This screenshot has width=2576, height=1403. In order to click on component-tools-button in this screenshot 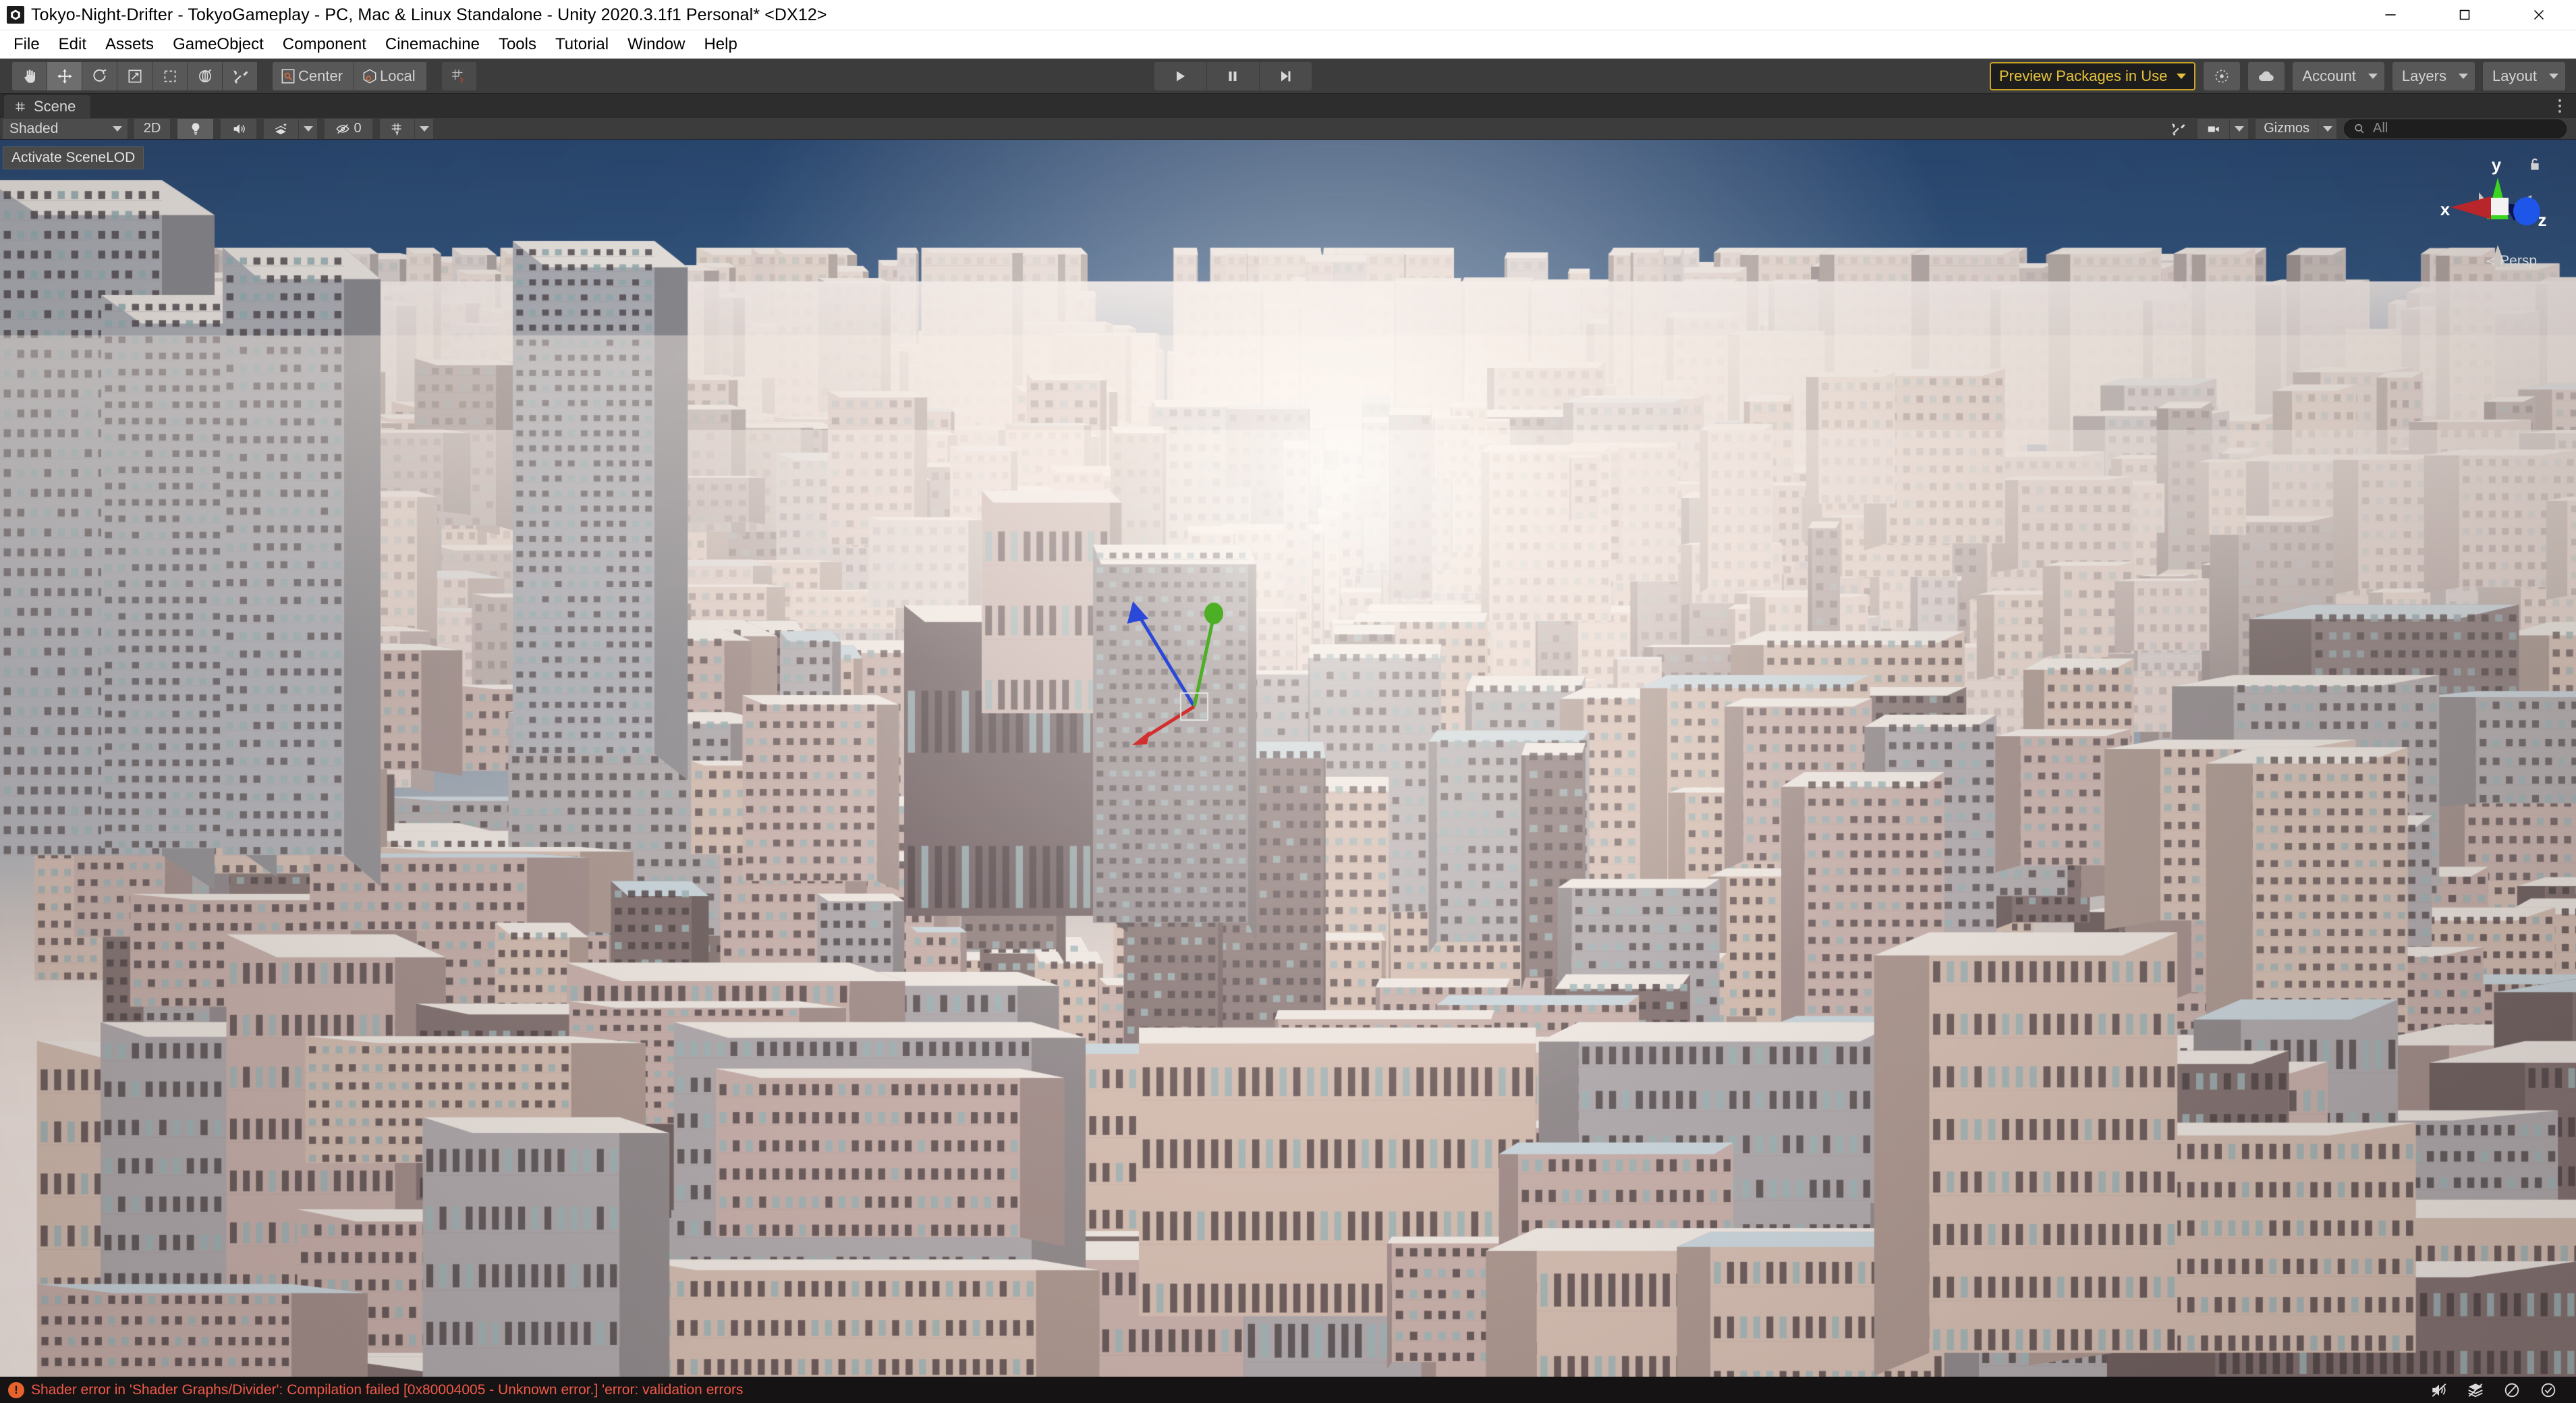, I will do `click(2178, 128)`.